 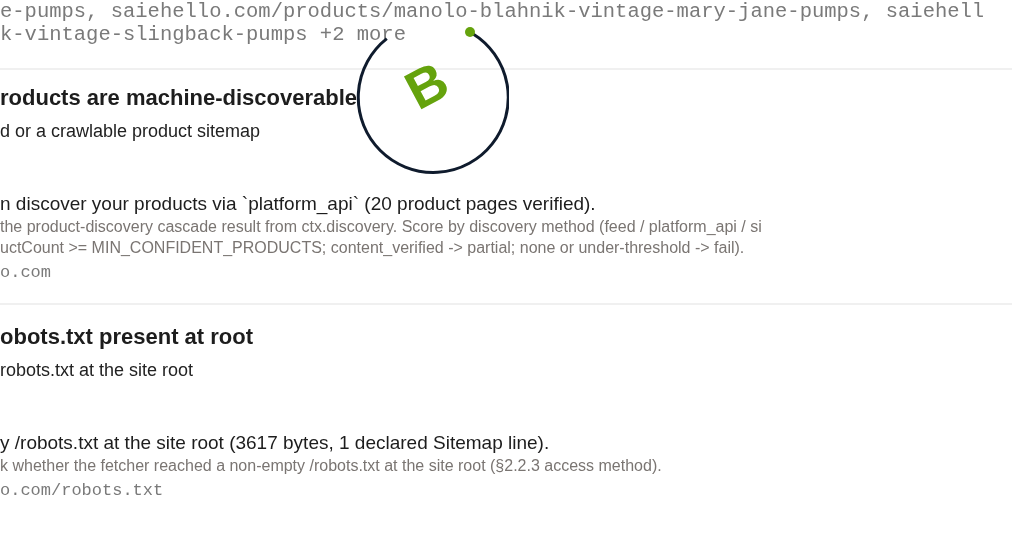 What do you see at coordinates (426, 85) in the screenshot?
I see `grade-letter: B` at bounding box center [426, 85].